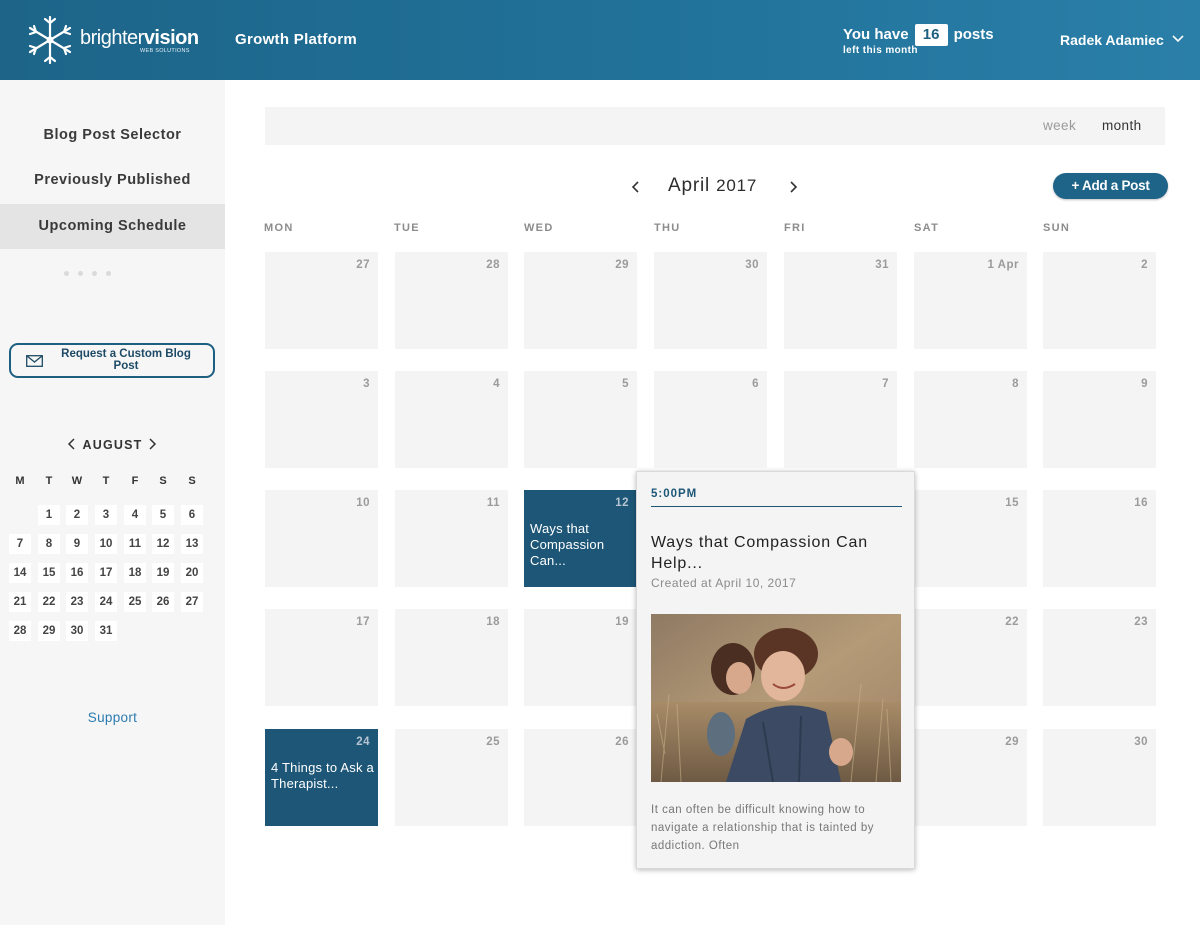 The height and width of the screenshot is (925, 1200). What do you see at coordinates (407, 228) in the screenshot?
I see `weekday-header: TUE` at bounding box center [407, 228].